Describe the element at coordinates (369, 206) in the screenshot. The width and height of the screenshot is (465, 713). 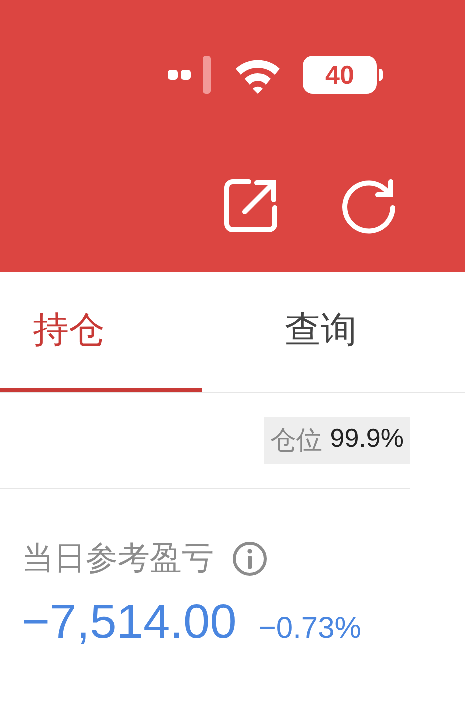
I see `refresh-icon` at that location.